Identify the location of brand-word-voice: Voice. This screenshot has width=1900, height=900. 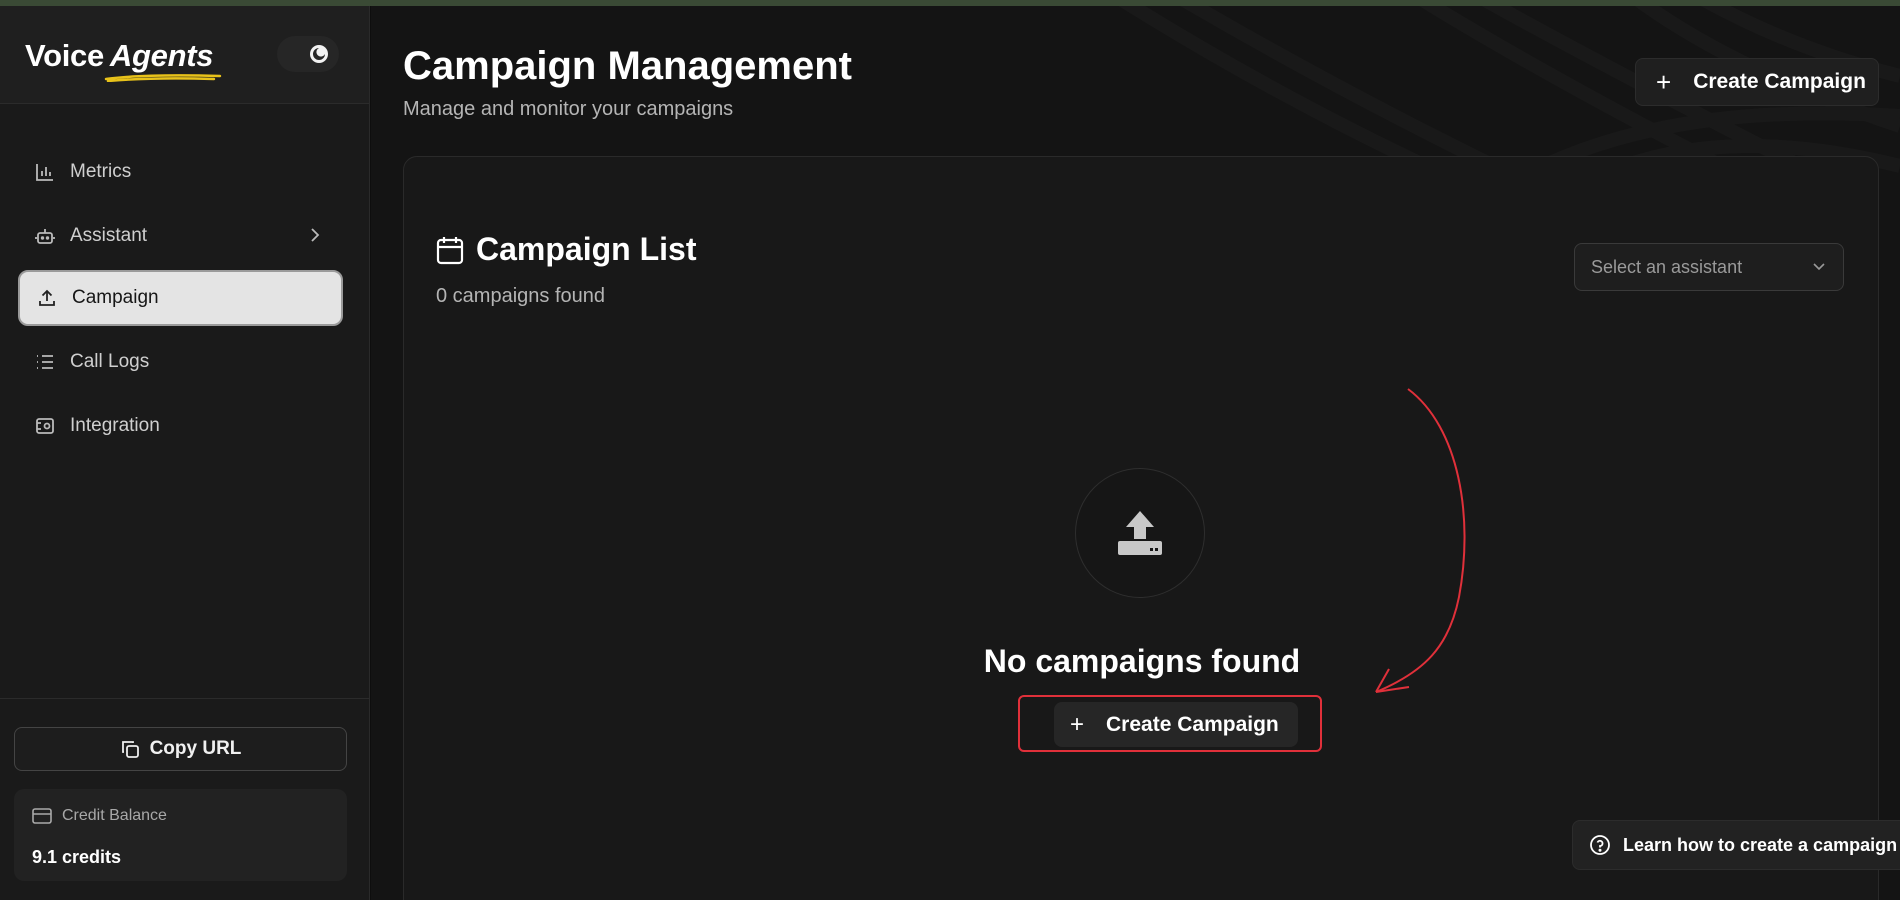
(64, 55).